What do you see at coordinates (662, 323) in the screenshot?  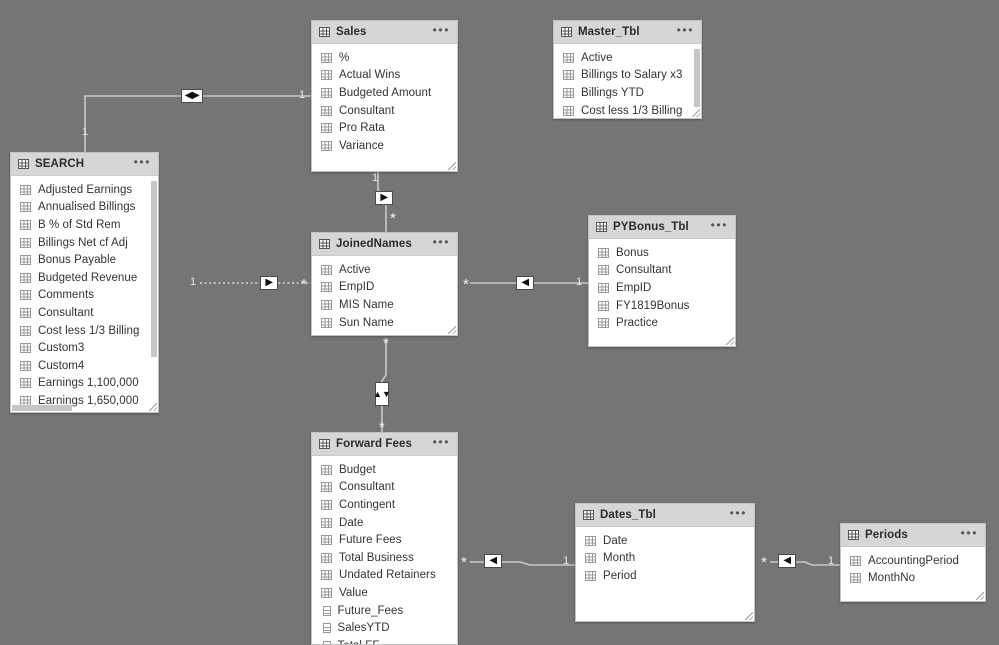 I see `field-row: Practice` at bounding box center [662, 323].